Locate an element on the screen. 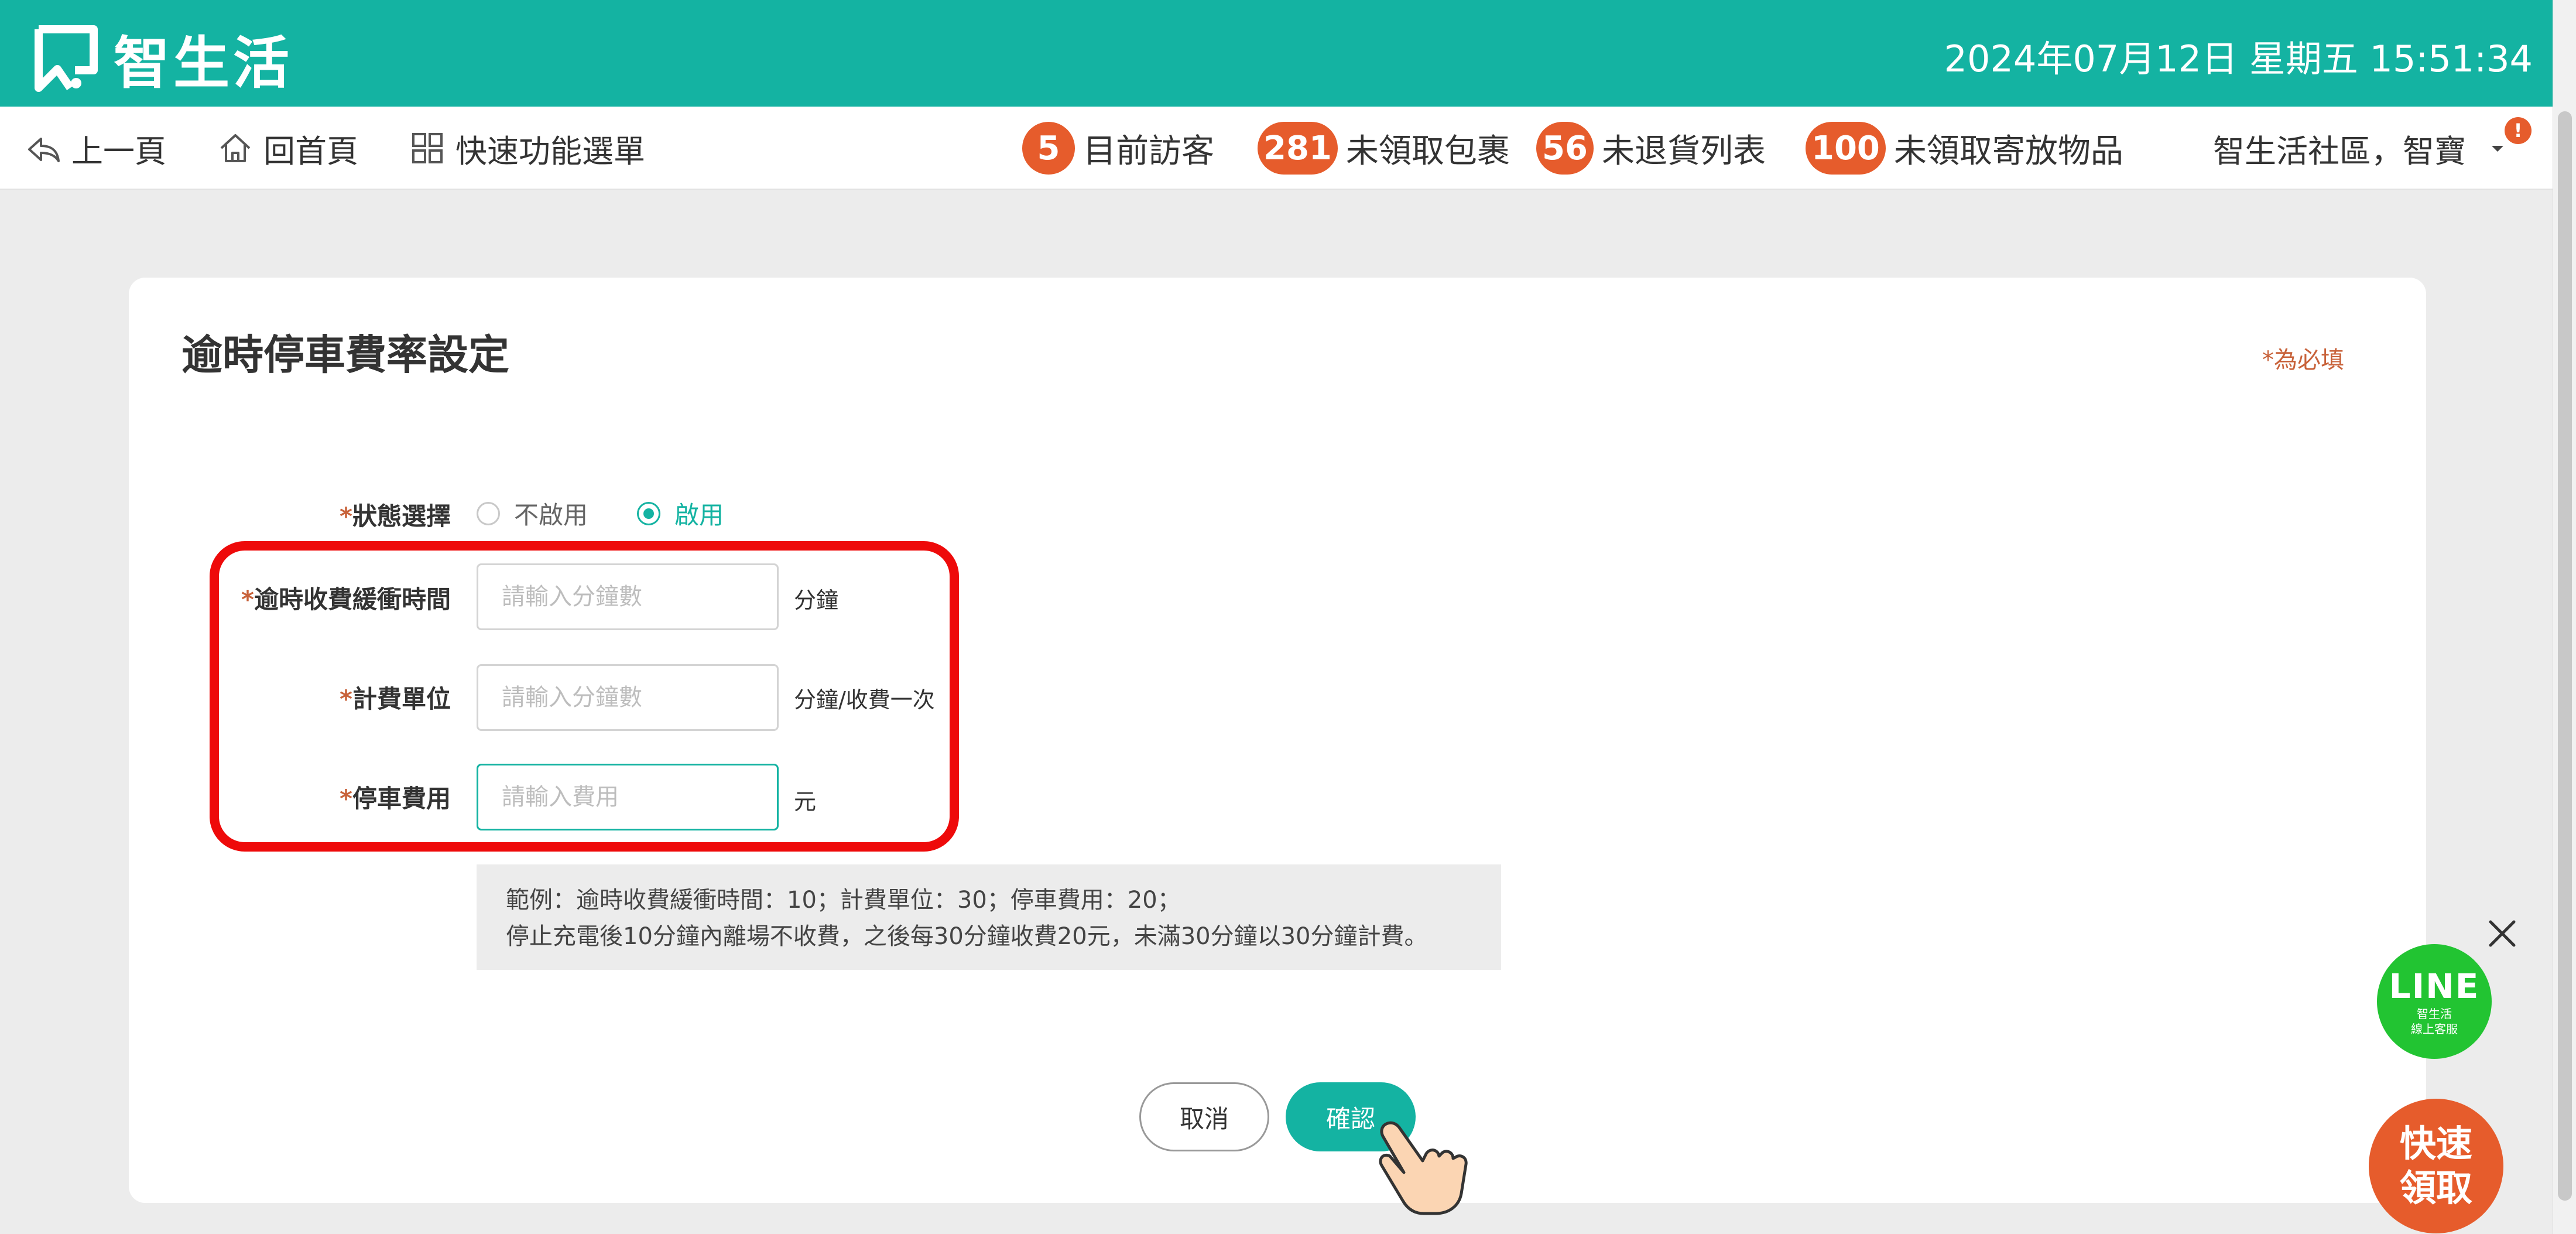  quick-menu-link: 快速功能選單 is located at coordinates (527, 148).